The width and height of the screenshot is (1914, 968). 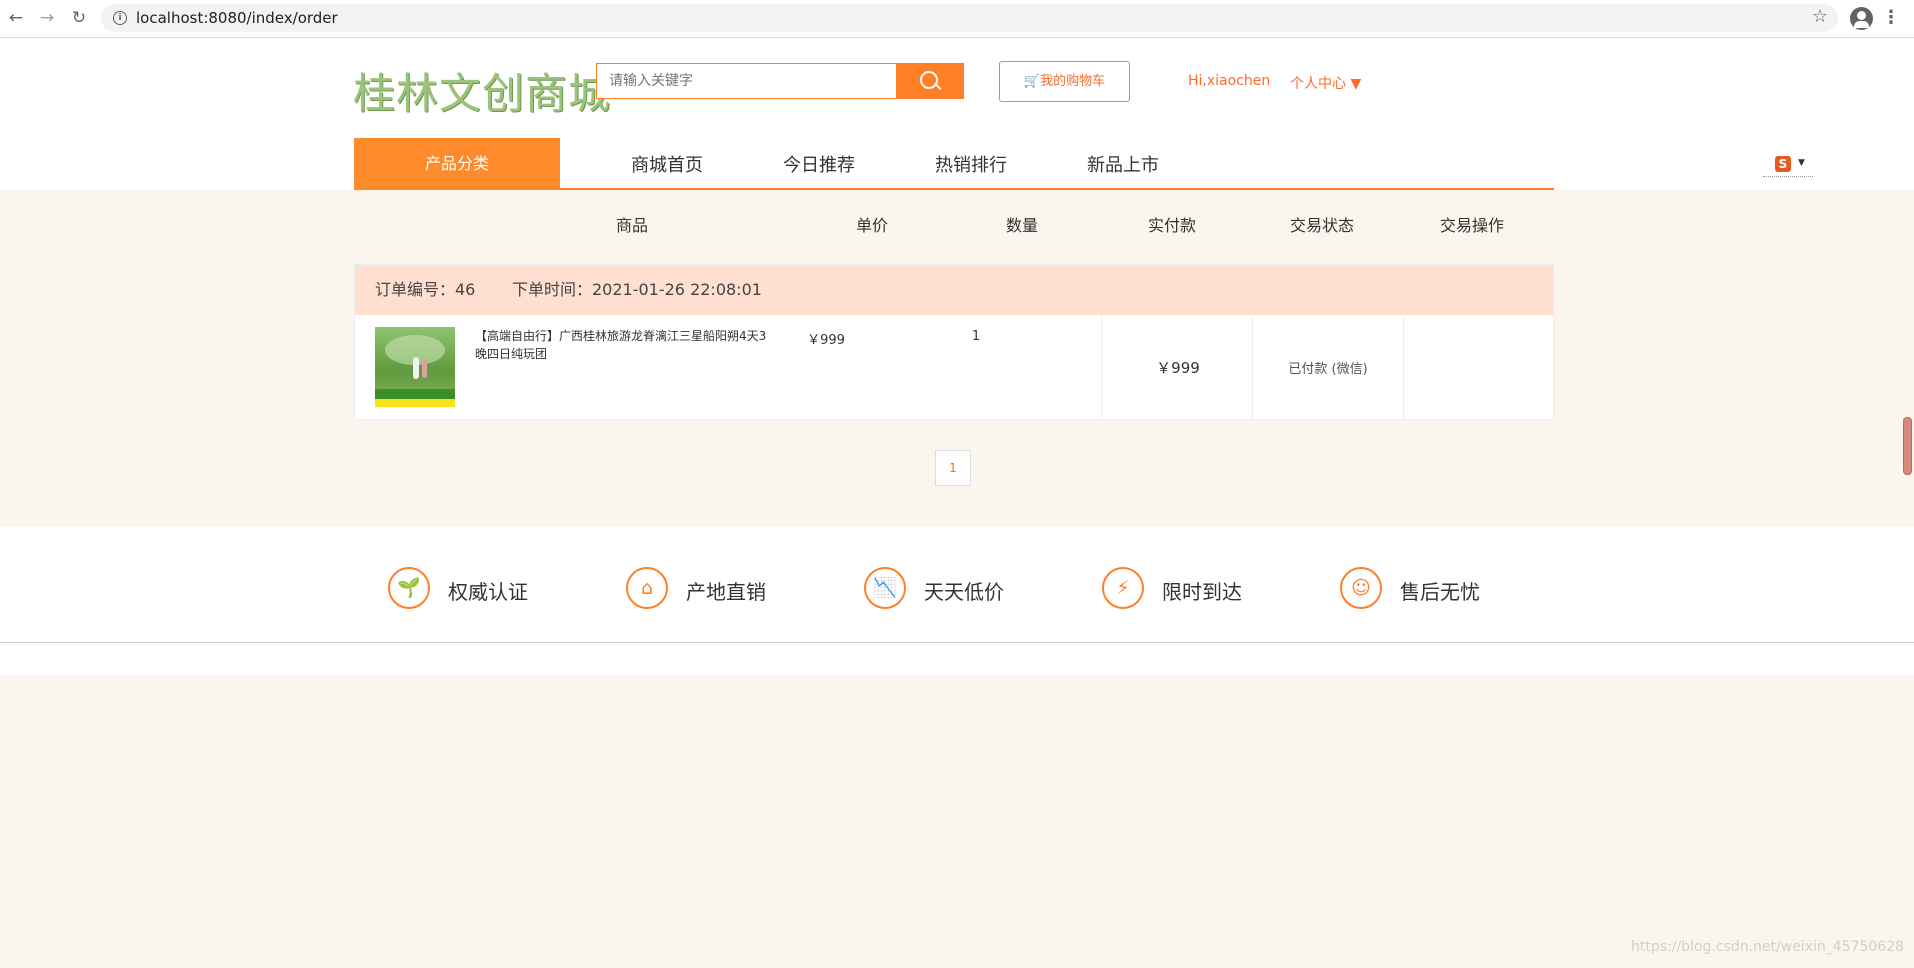 What do you see at coordinates (885, 588) in the screenshot?
I see `chart-down-icon: 📉` at bounding box center [885, 588].